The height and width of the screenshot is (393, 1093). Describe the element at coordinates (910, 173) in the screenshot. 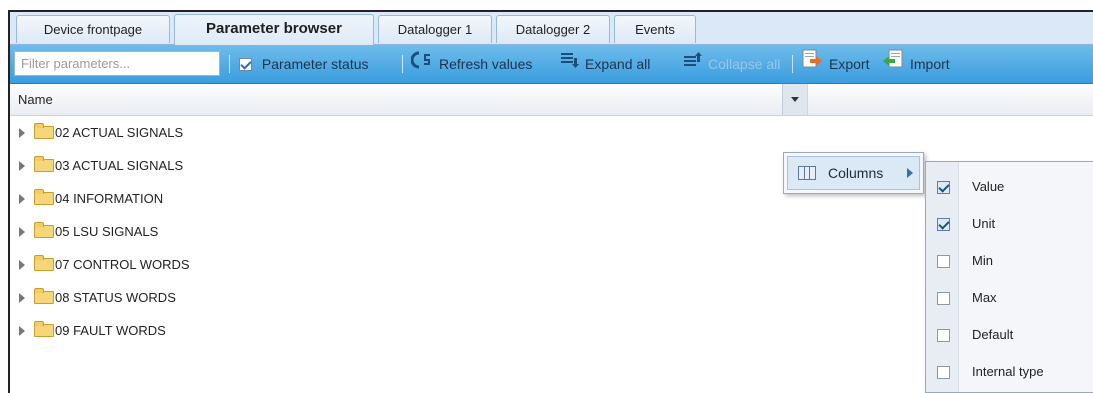

I see `submenu-arrow-icon` at that location.